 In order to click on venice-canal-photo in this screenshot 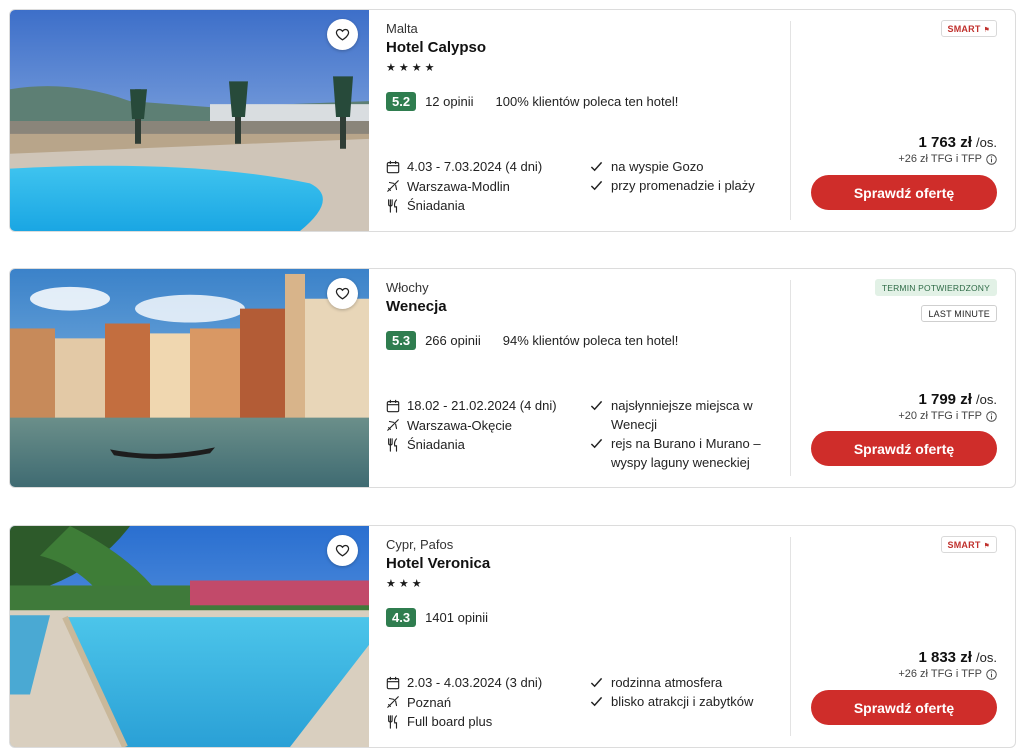, I will do `click(189, 378)`.